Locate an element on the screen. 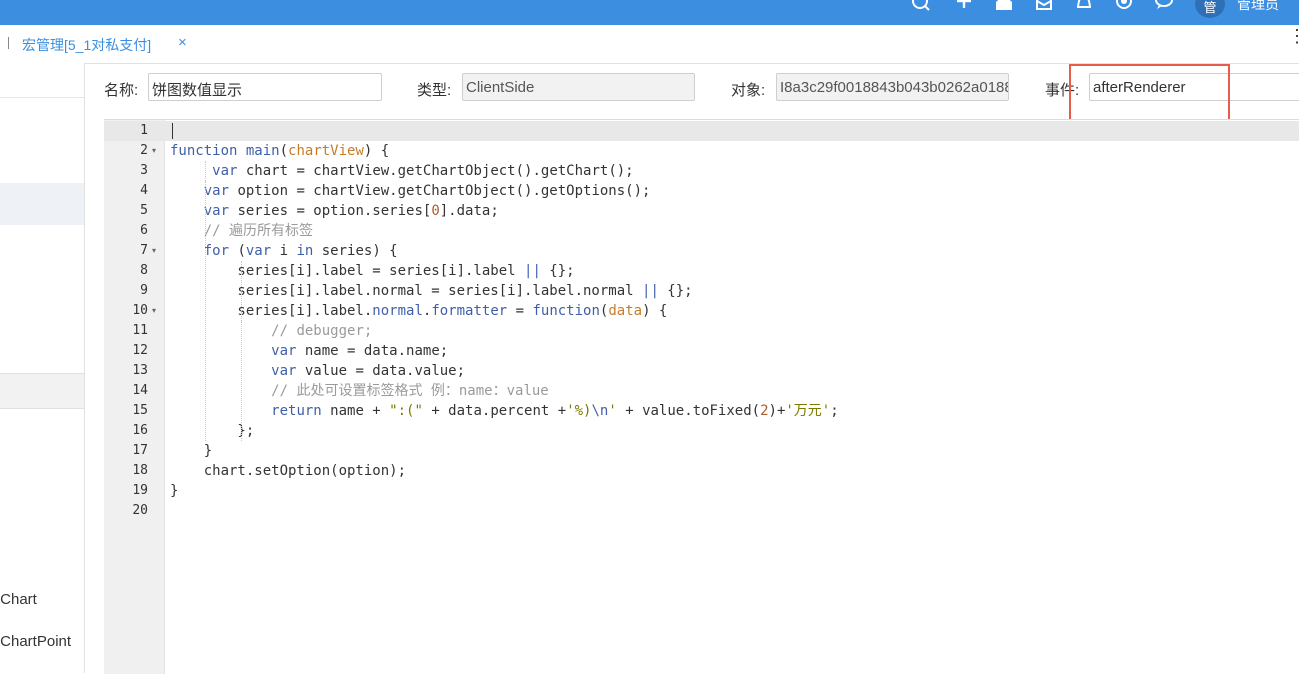  code-line: // debugger; is located at coordinates (271, 331).